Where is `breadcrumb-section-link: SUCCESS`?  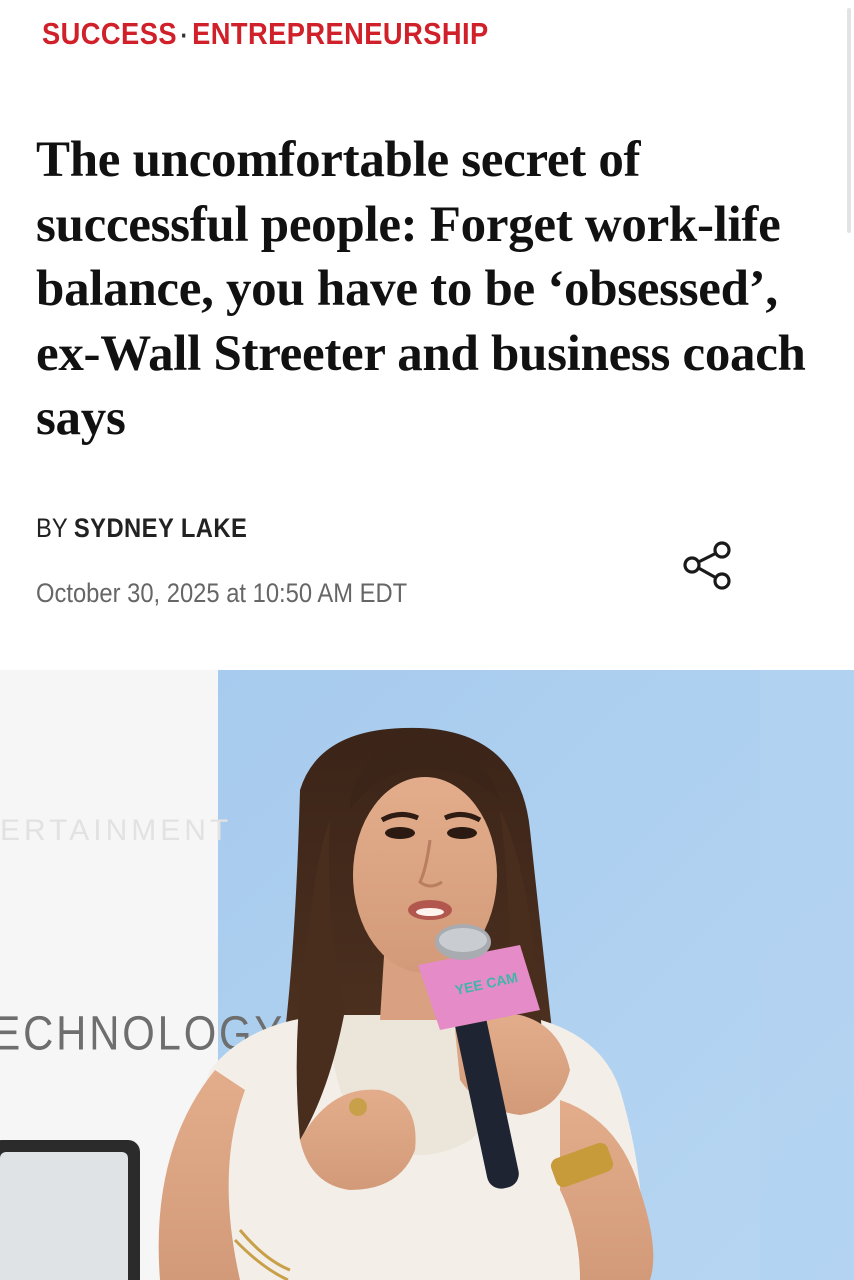 breadcrumb-section-link: SUCCESS is located at coordinates (109, 34).